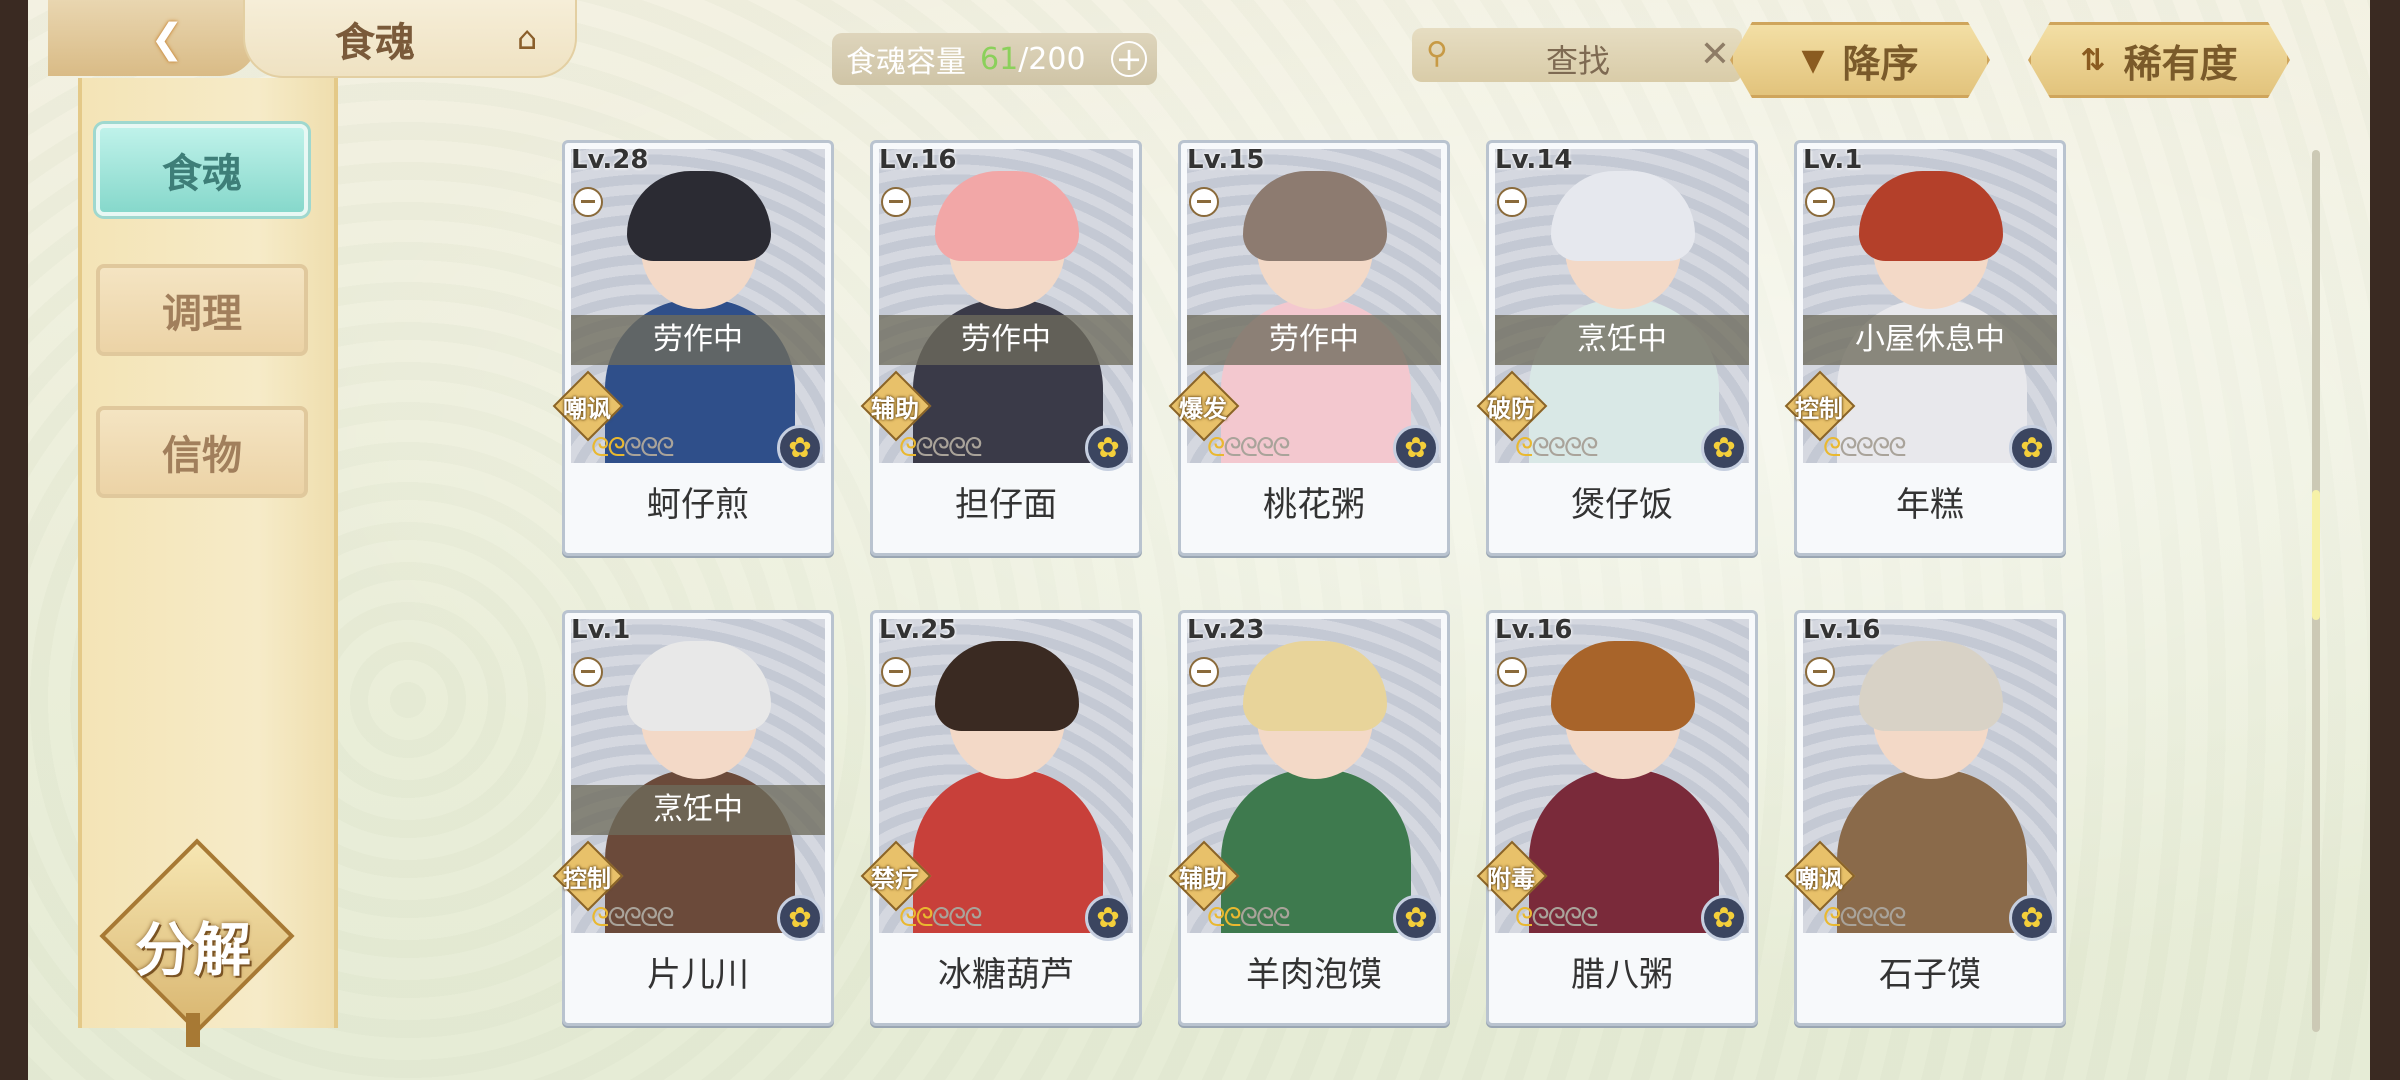 The height and width of the screenshot is (1080, 2400). What do you see at coordinates (1622, 505) in the screenshot?
I see `card-name: 煲仔饭` at bounding box center [1622, 505].